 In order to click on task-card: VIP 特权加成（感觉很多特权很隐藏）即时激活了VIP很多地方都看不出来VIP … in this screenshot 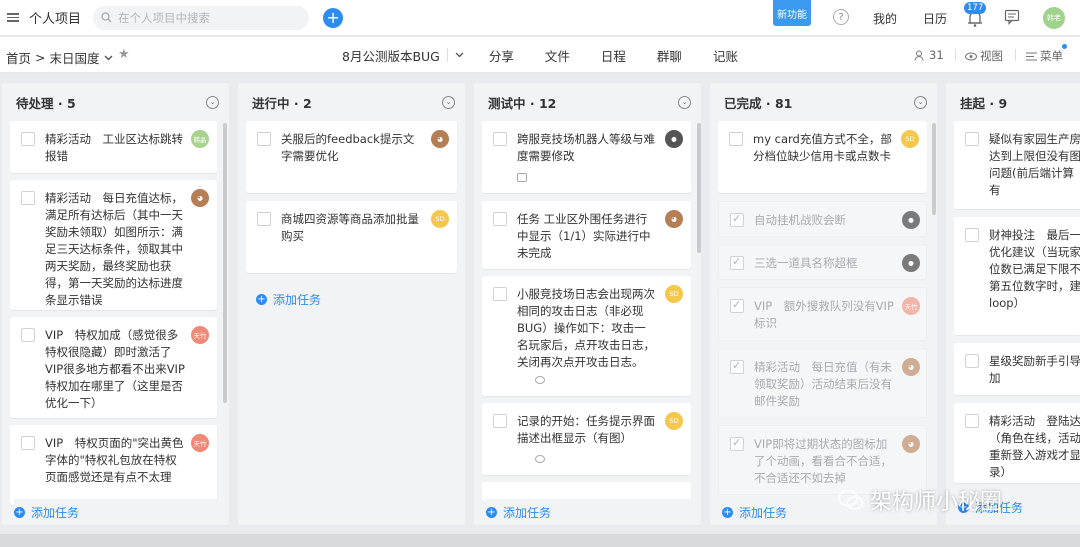, I will do `click(113, 367)`.